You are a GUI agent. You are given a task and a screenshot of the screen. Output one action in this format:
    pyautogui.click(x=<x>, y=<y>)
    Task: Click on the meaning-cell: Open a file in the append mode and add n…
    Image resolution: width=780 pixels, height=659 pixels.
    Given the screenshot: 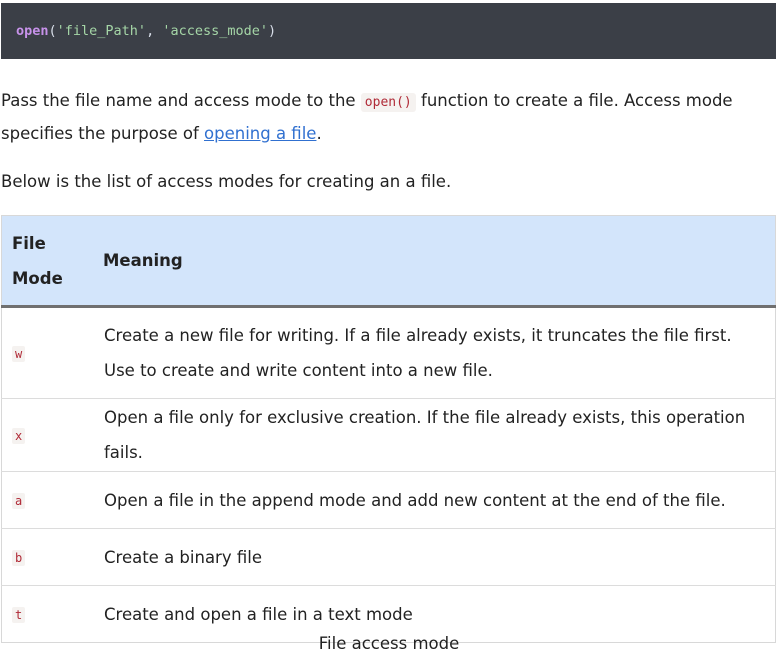 What is the action you would take?
    pyautogui.click(x=439, y=500)
    